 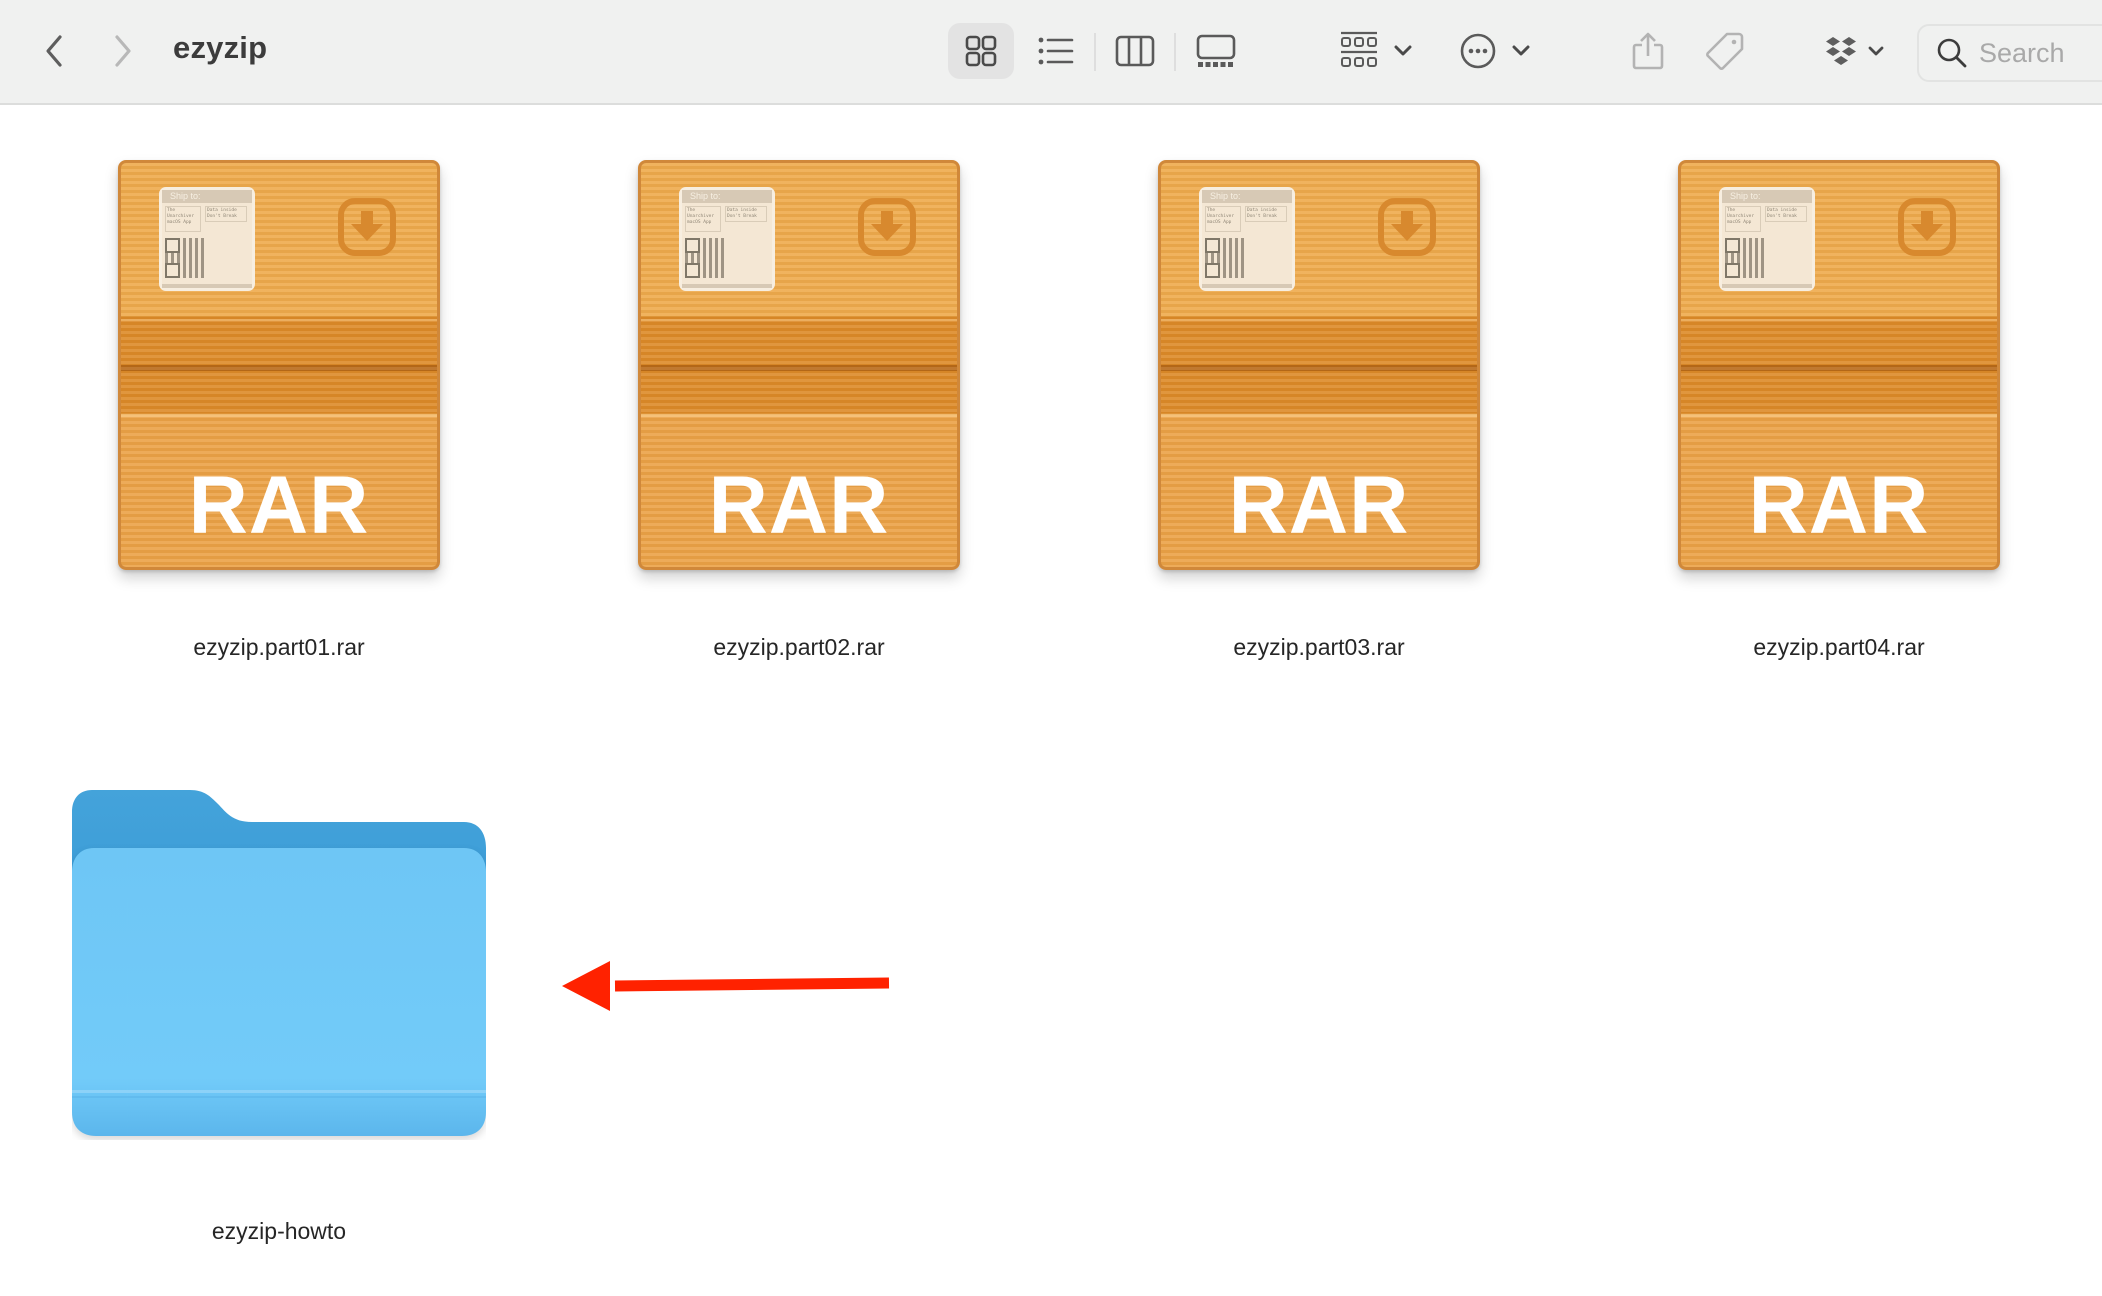 I want to click on ellipsis-circle-icon, so click(x=1478, y=51).